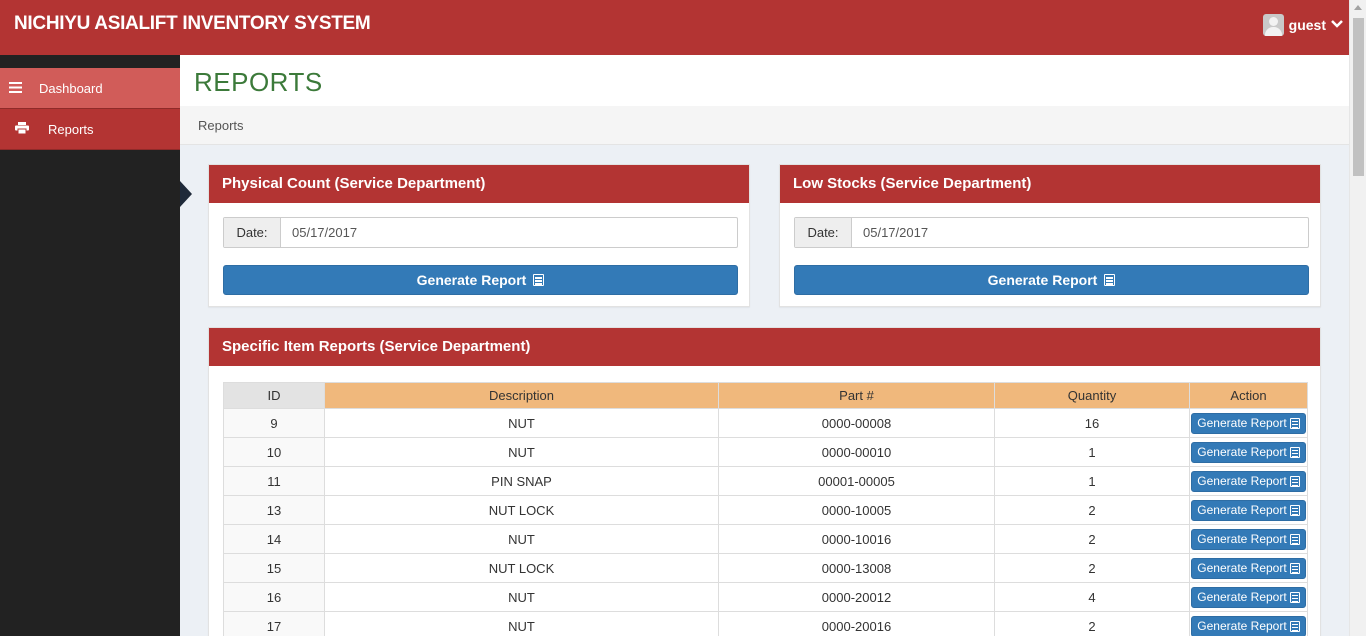 The image size is (1366, 636). What do you see at coordinates (274, 597) in the screenshot?
I see `cell-id: 16` at bounding box center [274, 597].